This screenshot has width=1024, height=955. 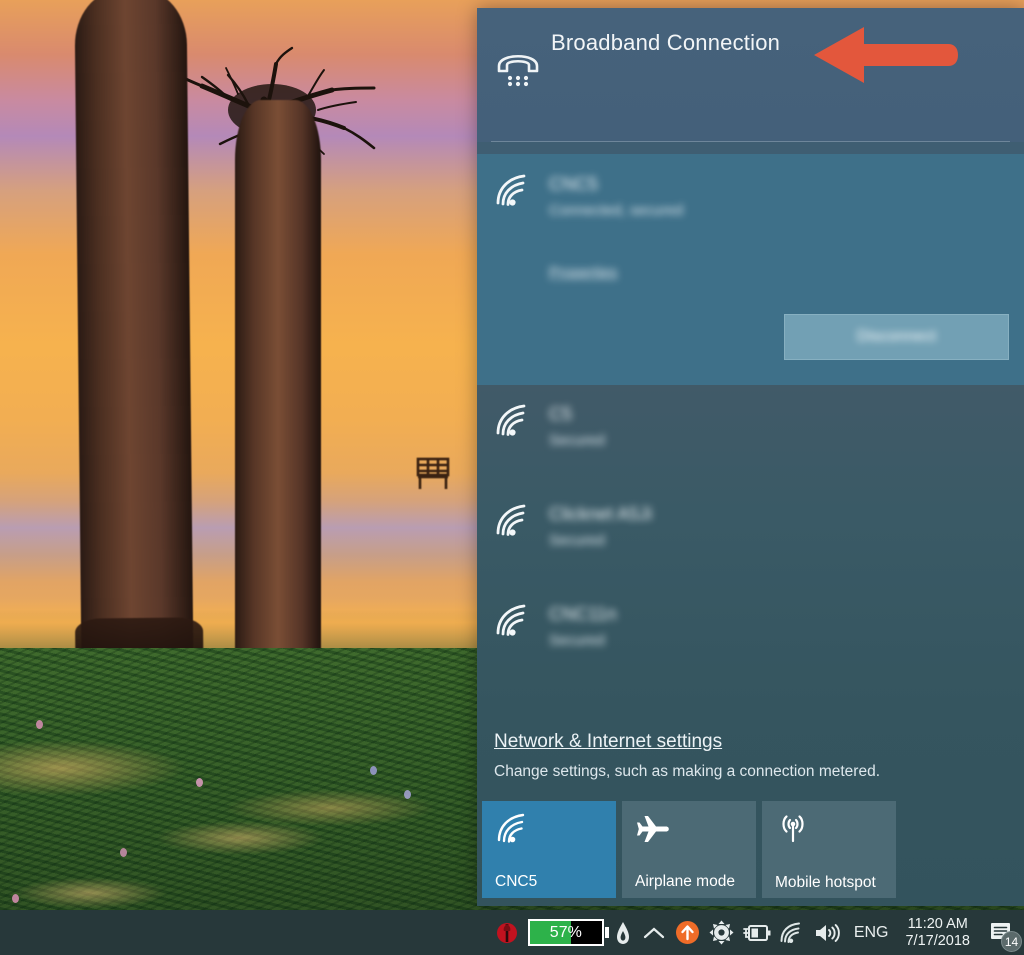 I want to click on network-name: C5, so click(x=561, y=414).